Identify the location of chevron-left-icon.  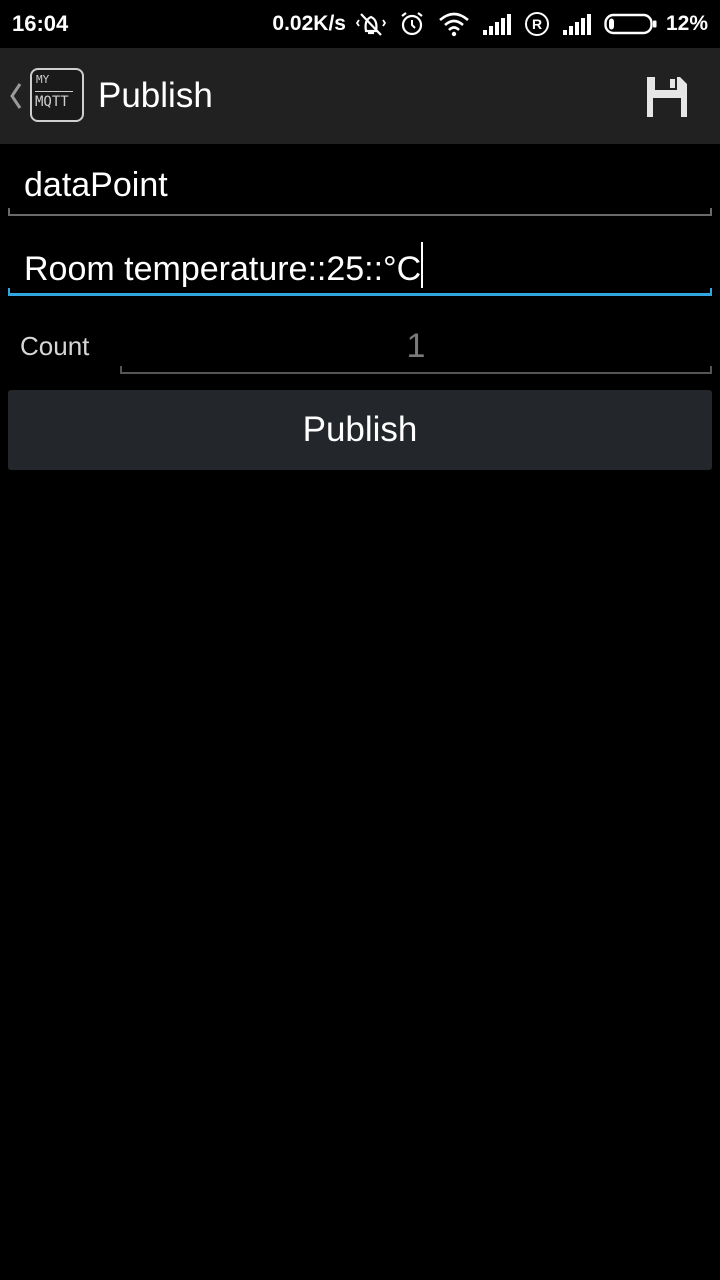
(16, 98).